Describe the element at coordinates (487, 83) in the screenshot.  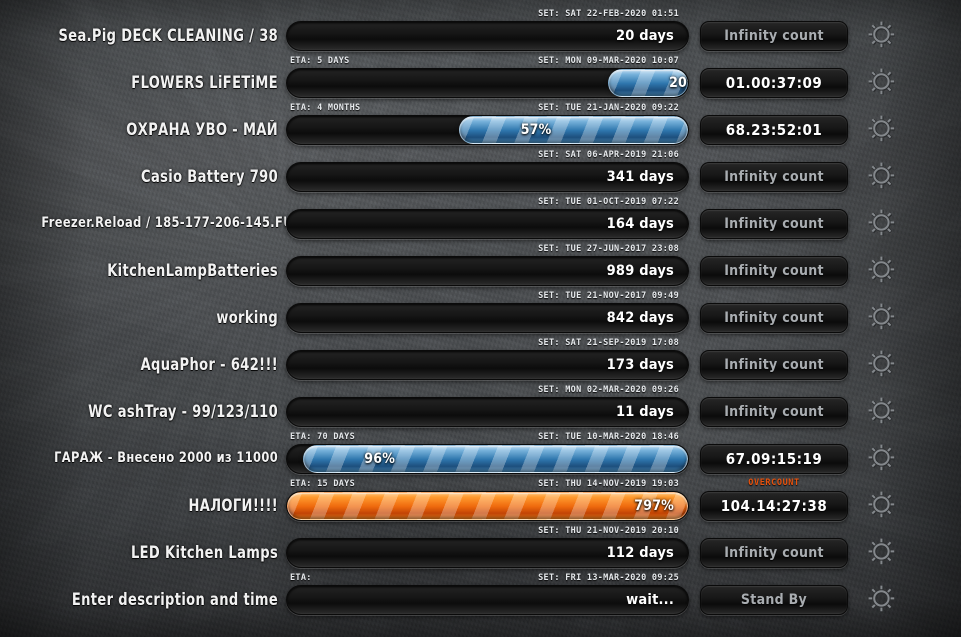
I see `progress-track: 20%` at that location.